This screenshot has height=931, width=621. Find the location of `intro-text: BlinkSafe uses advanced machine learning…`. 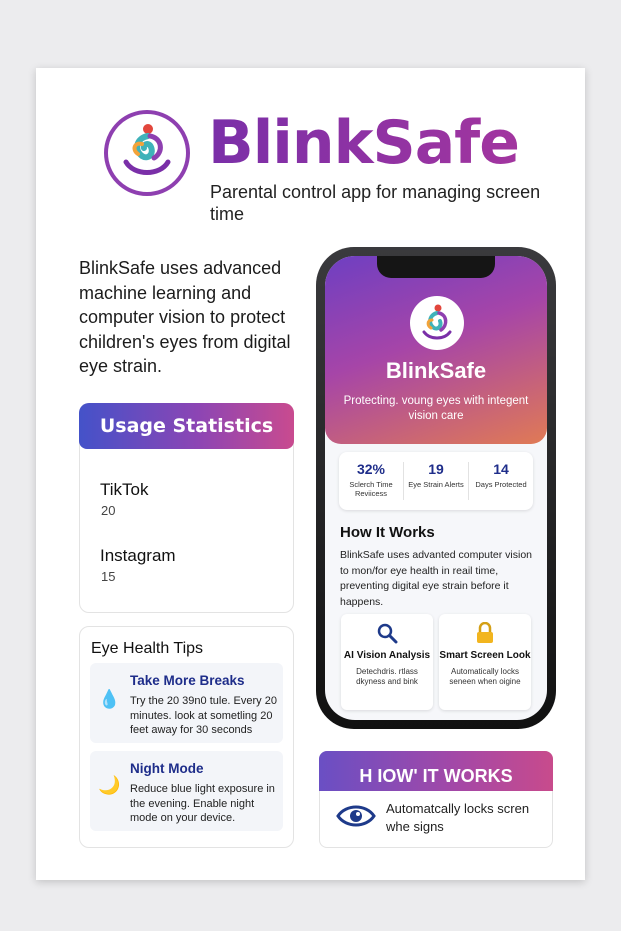

intro-text: BlinkSafe uses advanced machine learning… is located at coordinates (185, 317).